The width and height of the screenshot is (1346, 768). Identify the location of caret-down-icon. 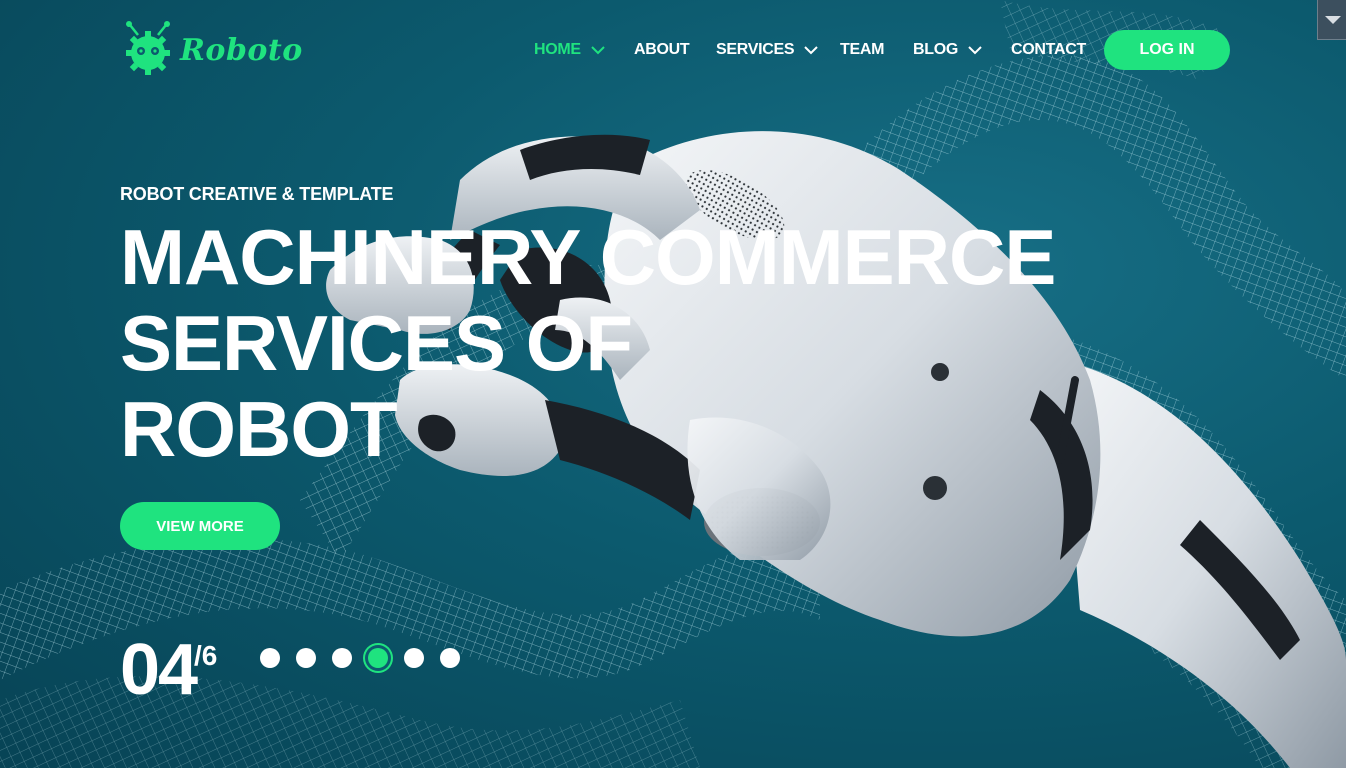
(1332, 19).